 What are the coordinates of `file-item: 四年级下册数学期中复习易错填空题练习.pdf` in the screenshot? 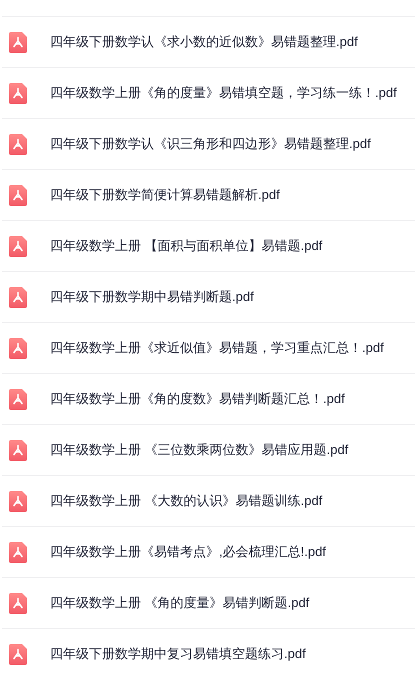 It's located at (208, 651).